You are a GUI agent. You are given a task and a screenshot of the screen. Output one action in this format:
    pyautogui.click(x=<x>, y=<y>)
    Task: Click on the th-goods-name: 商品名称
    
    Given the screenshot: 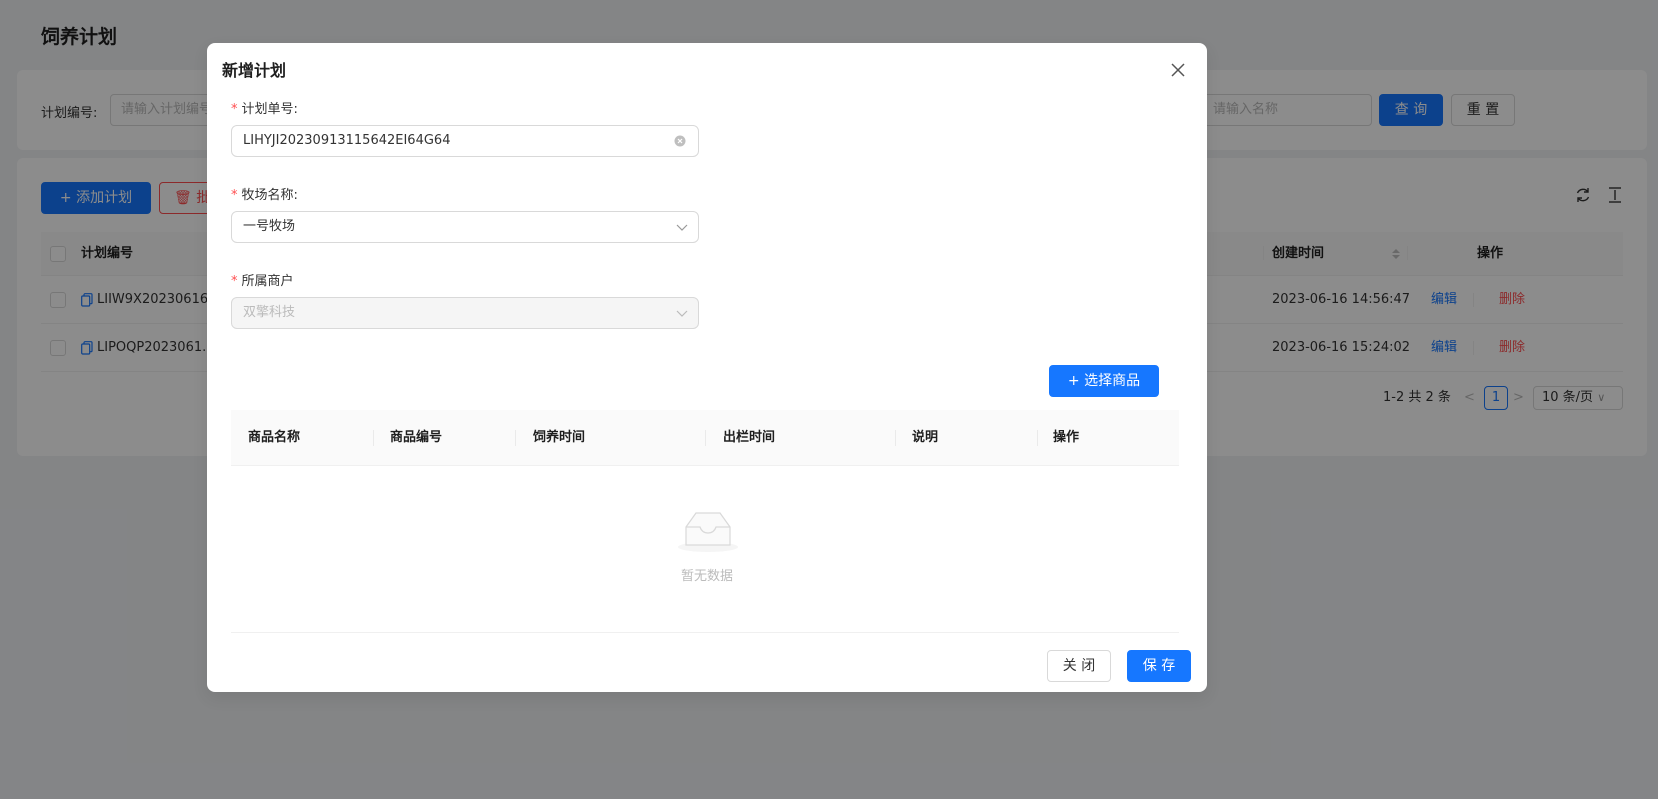 What is the action you would take?
    pyautogui.click(x=274, y=437)
    